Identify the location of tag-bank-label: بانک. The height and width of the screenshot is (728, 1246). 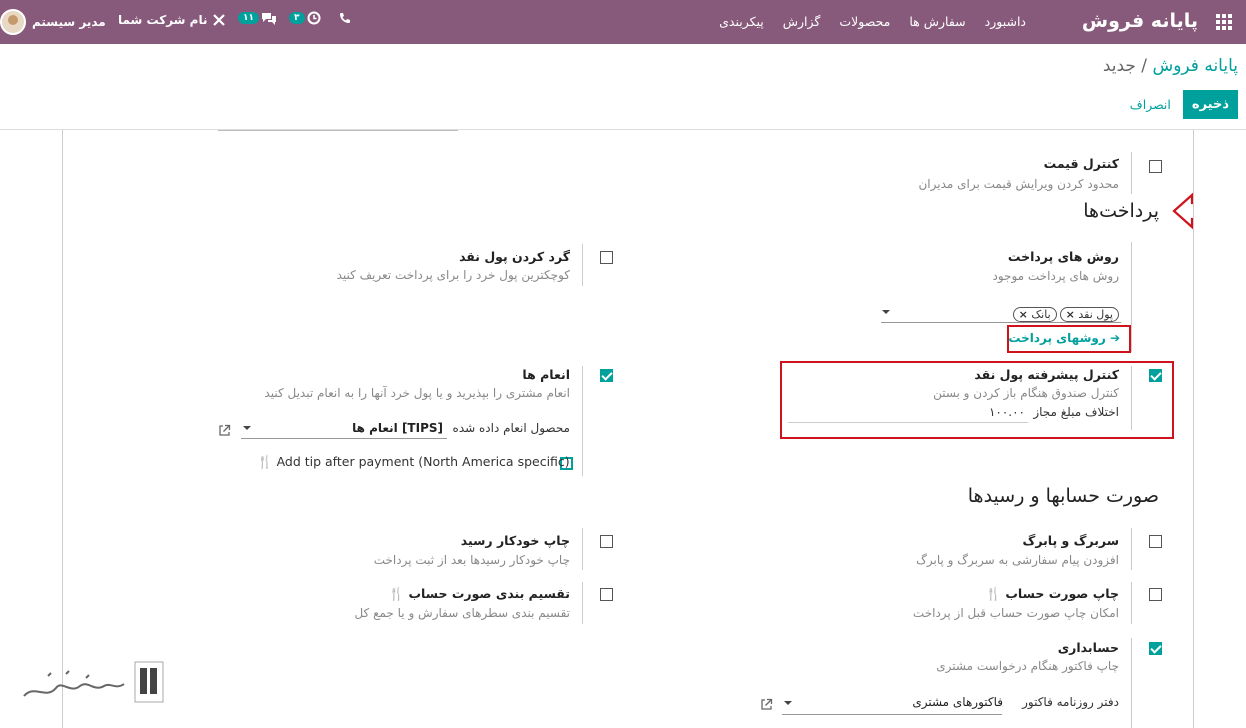
(1041, 314).